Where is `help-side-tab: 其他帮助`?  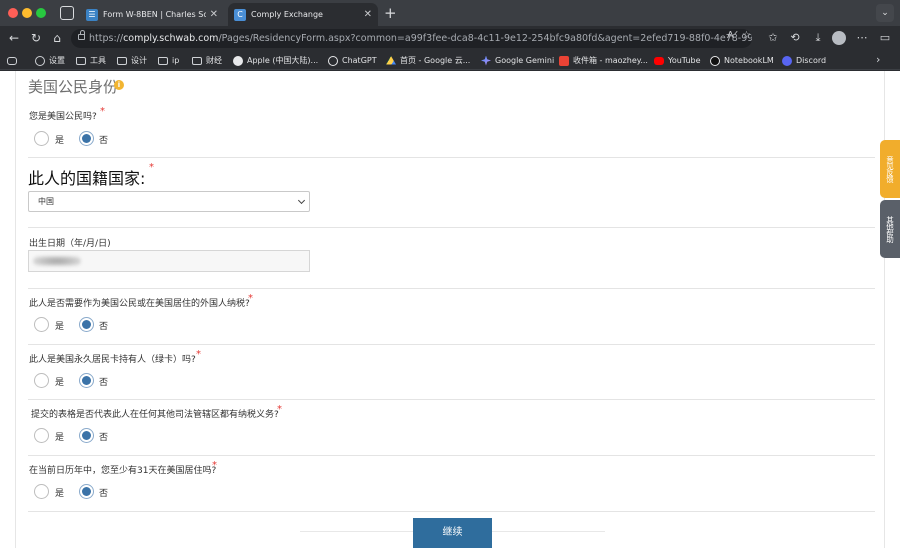 help-side-tab: 其他帮助 is located at coordinates (890, 229).